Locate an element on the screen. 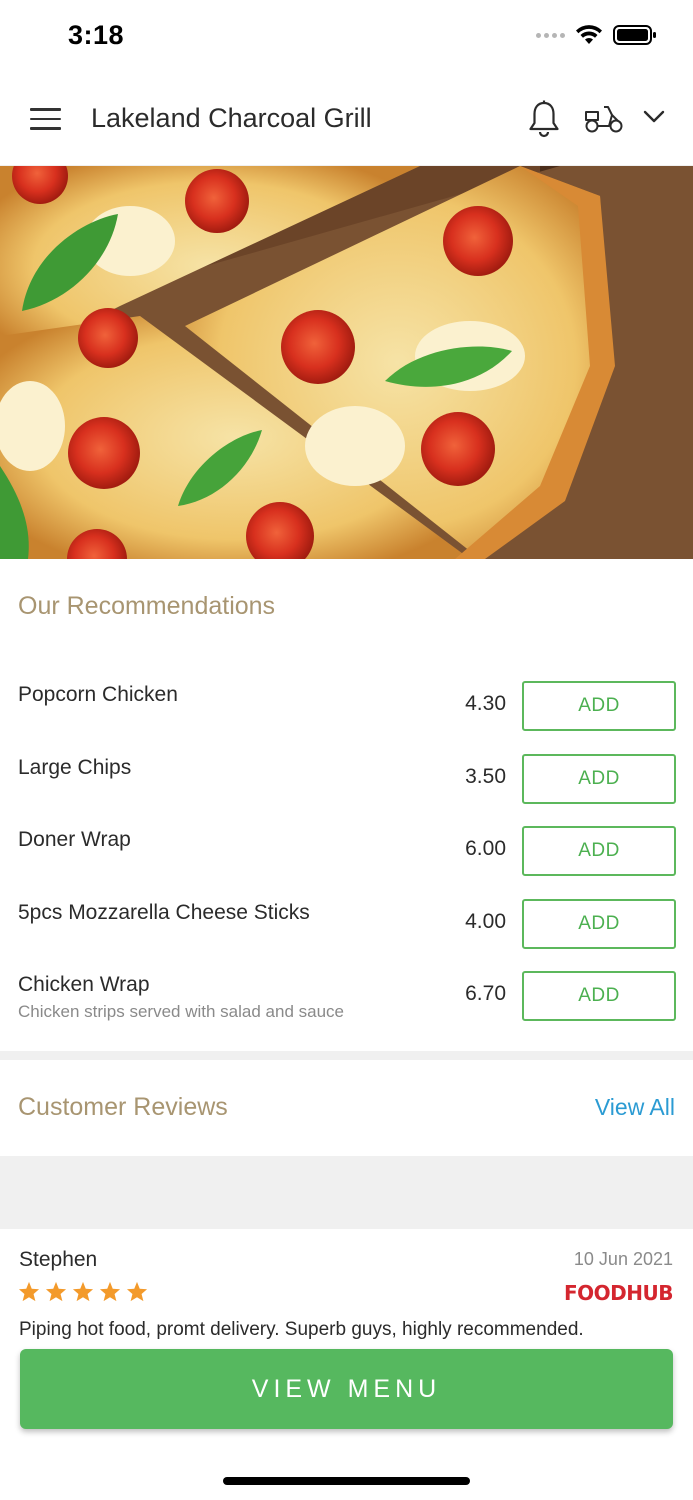  status-time: 3:18 is located at coordinates (96, 35).